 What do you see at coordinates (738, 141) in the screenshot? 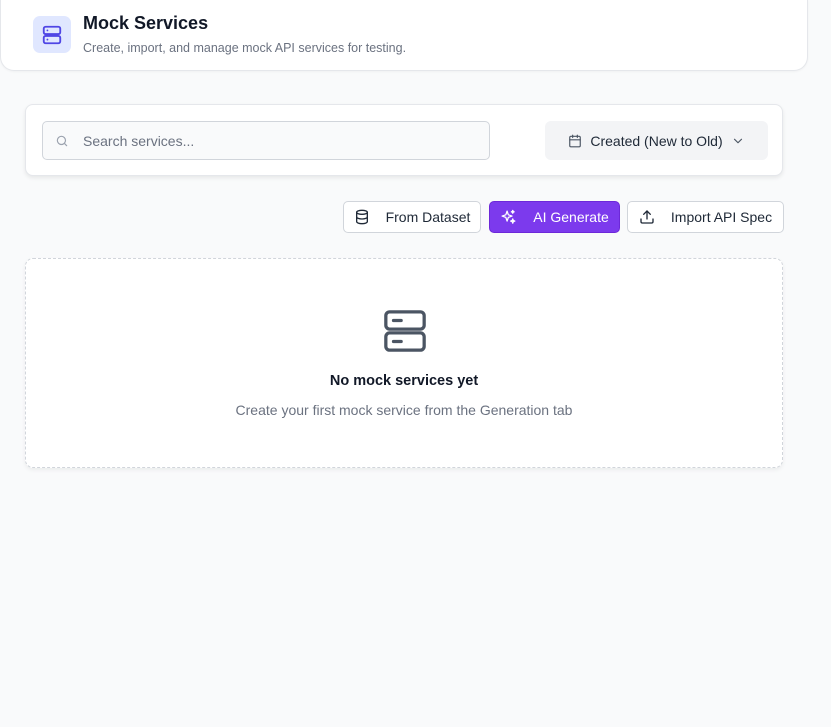
I see `chevron-down-icon` at bounding box center [738, 141].